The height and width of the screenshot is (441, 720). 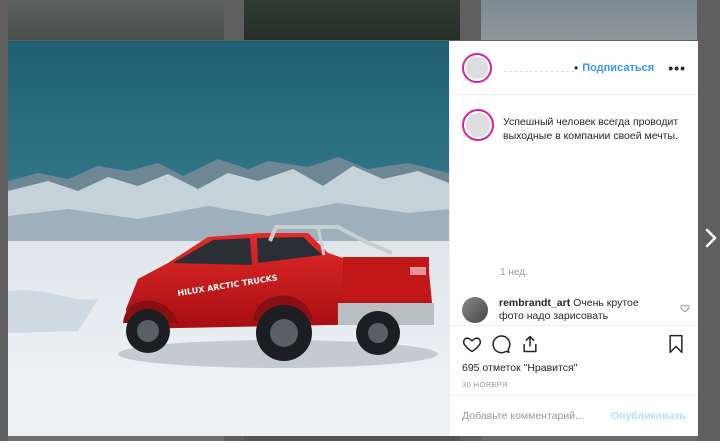 I want to click on comment-like-icon, so click(x=685, y=308).